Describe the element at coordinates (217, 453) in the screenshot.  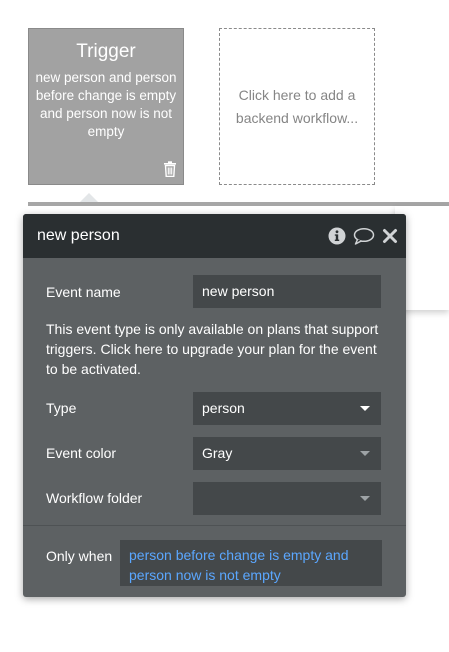
I see `event-color-dropdown-value: Gray` at that location.